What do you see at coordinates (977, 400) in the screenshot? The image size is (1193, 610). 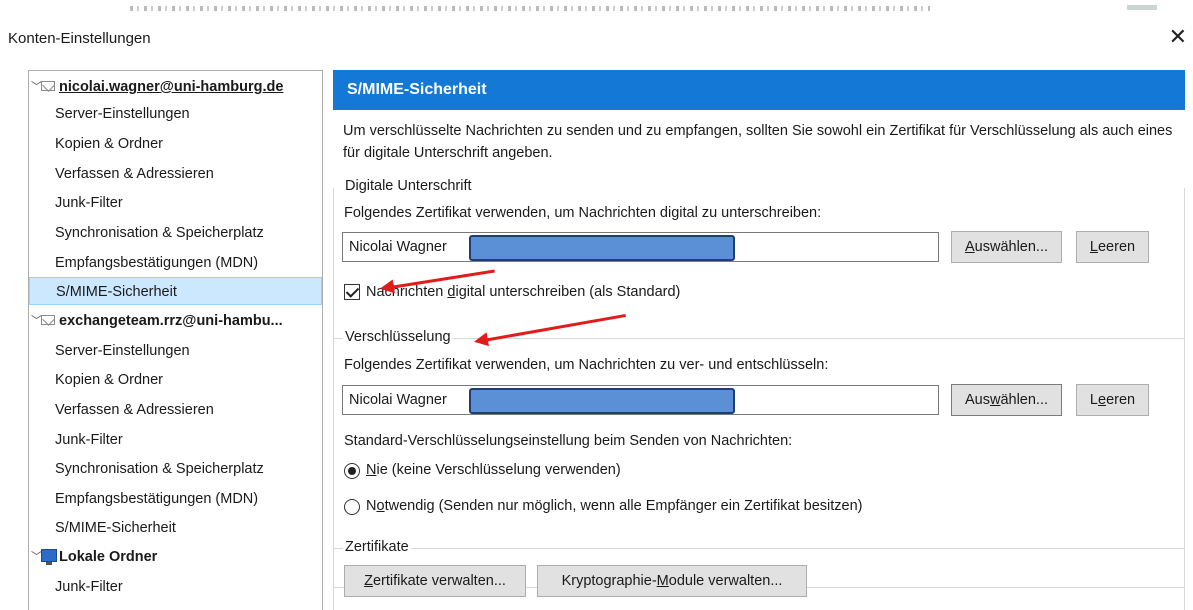 I see `btn-text: Aus` at bounding box center [977, 400].